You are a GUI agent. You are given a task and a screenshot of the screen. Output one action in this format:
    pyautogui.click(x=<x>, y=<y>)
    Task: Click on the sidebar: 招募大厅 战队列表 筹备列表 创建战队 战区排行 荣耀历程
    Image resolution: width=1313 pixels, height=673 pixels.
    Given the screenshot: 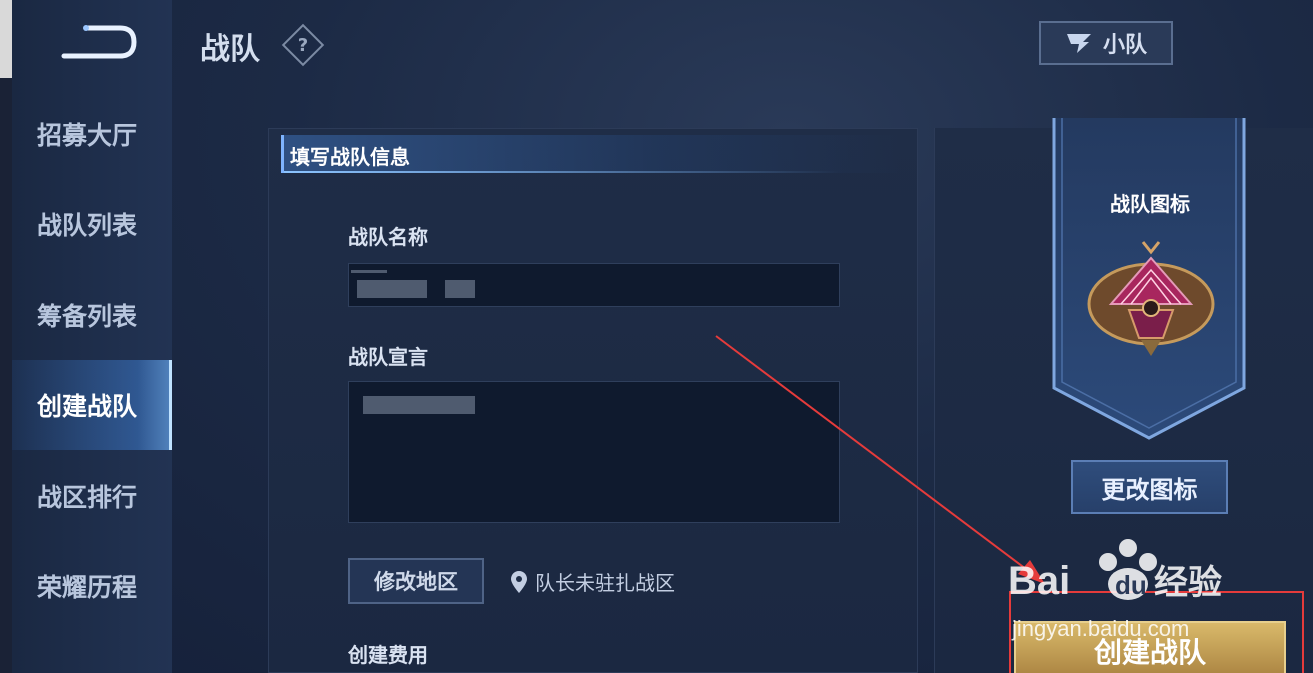 What is the action you would take?
    pyautogui.click(x=92, y=336)
    